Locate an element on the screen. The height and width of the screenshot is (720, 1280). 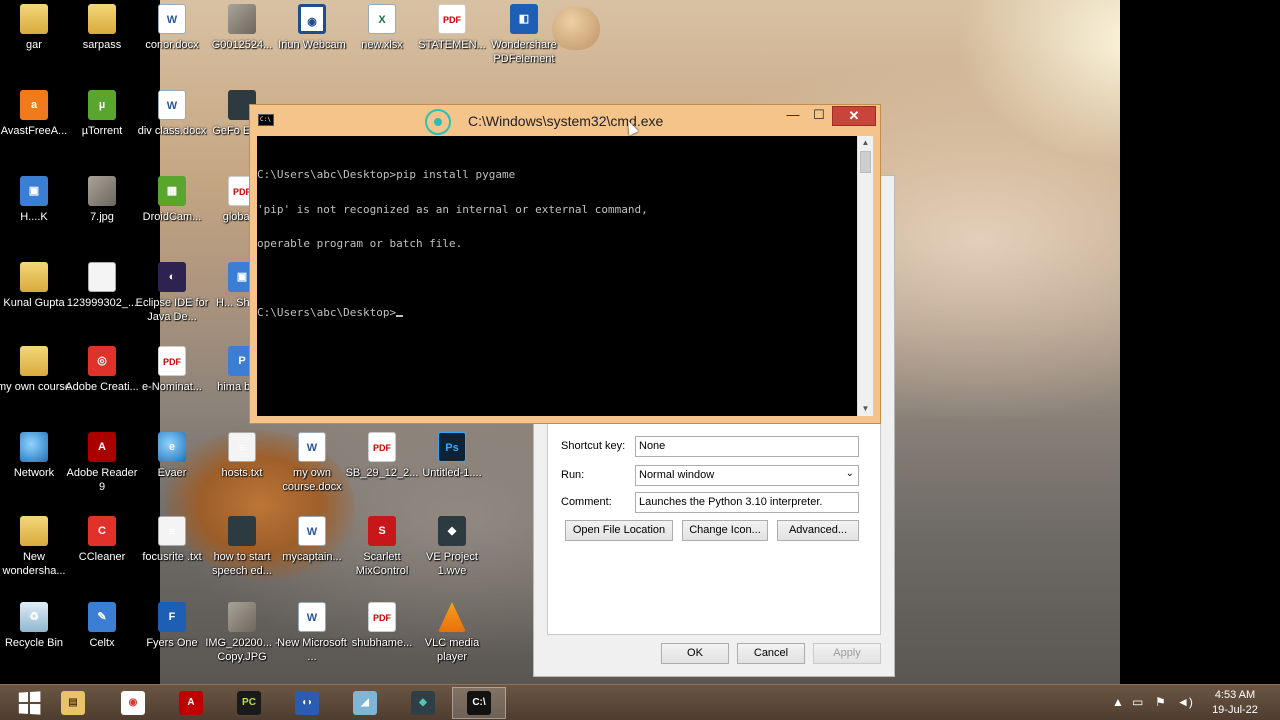
desktop-icon: IMG_20200... - Copy.JPG is located at coordinates (242, 633).